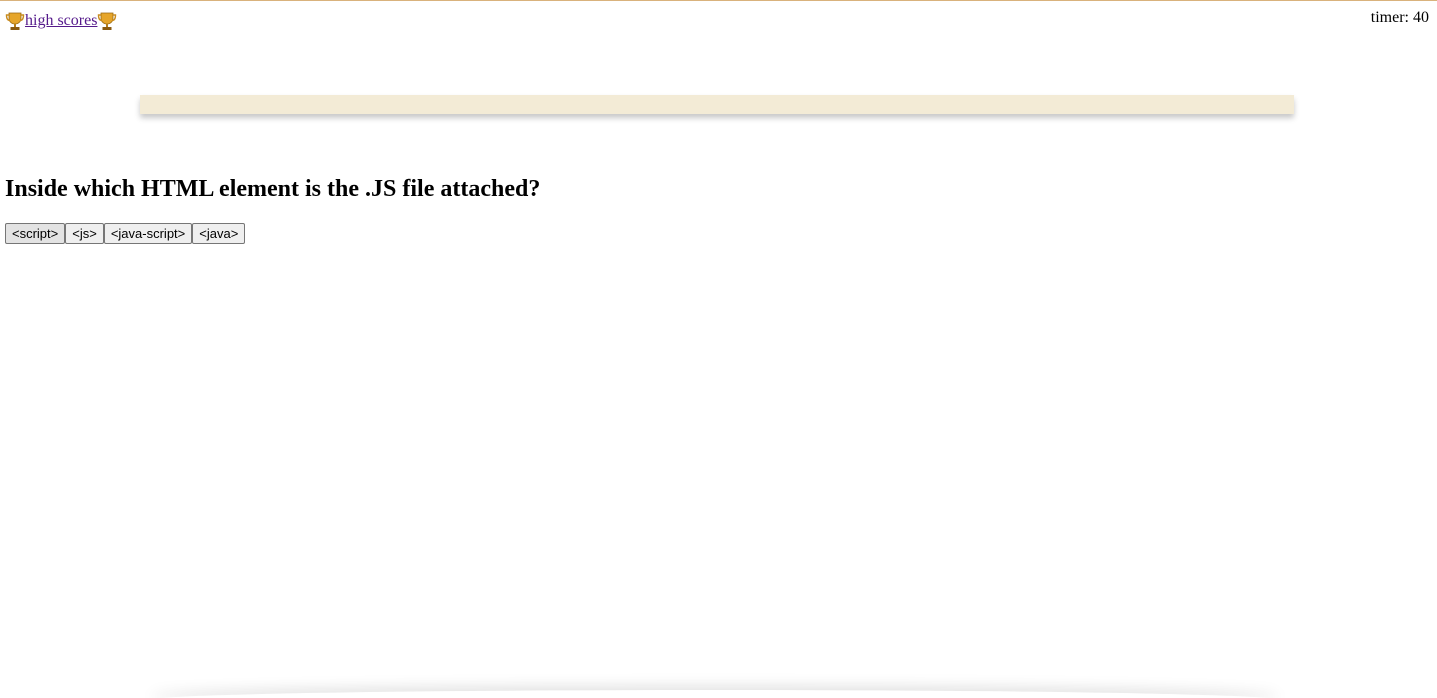  Describe the element at coordinates (718, 0) in the screenshot. I see `top-border` at that location.